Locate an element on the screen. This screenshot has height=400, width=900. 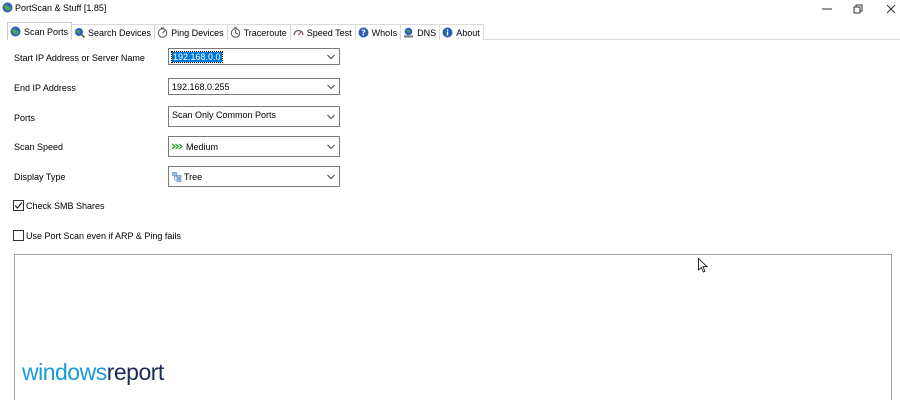
scan-speed-label: Scan Speed is located at coordinates (39, 147).